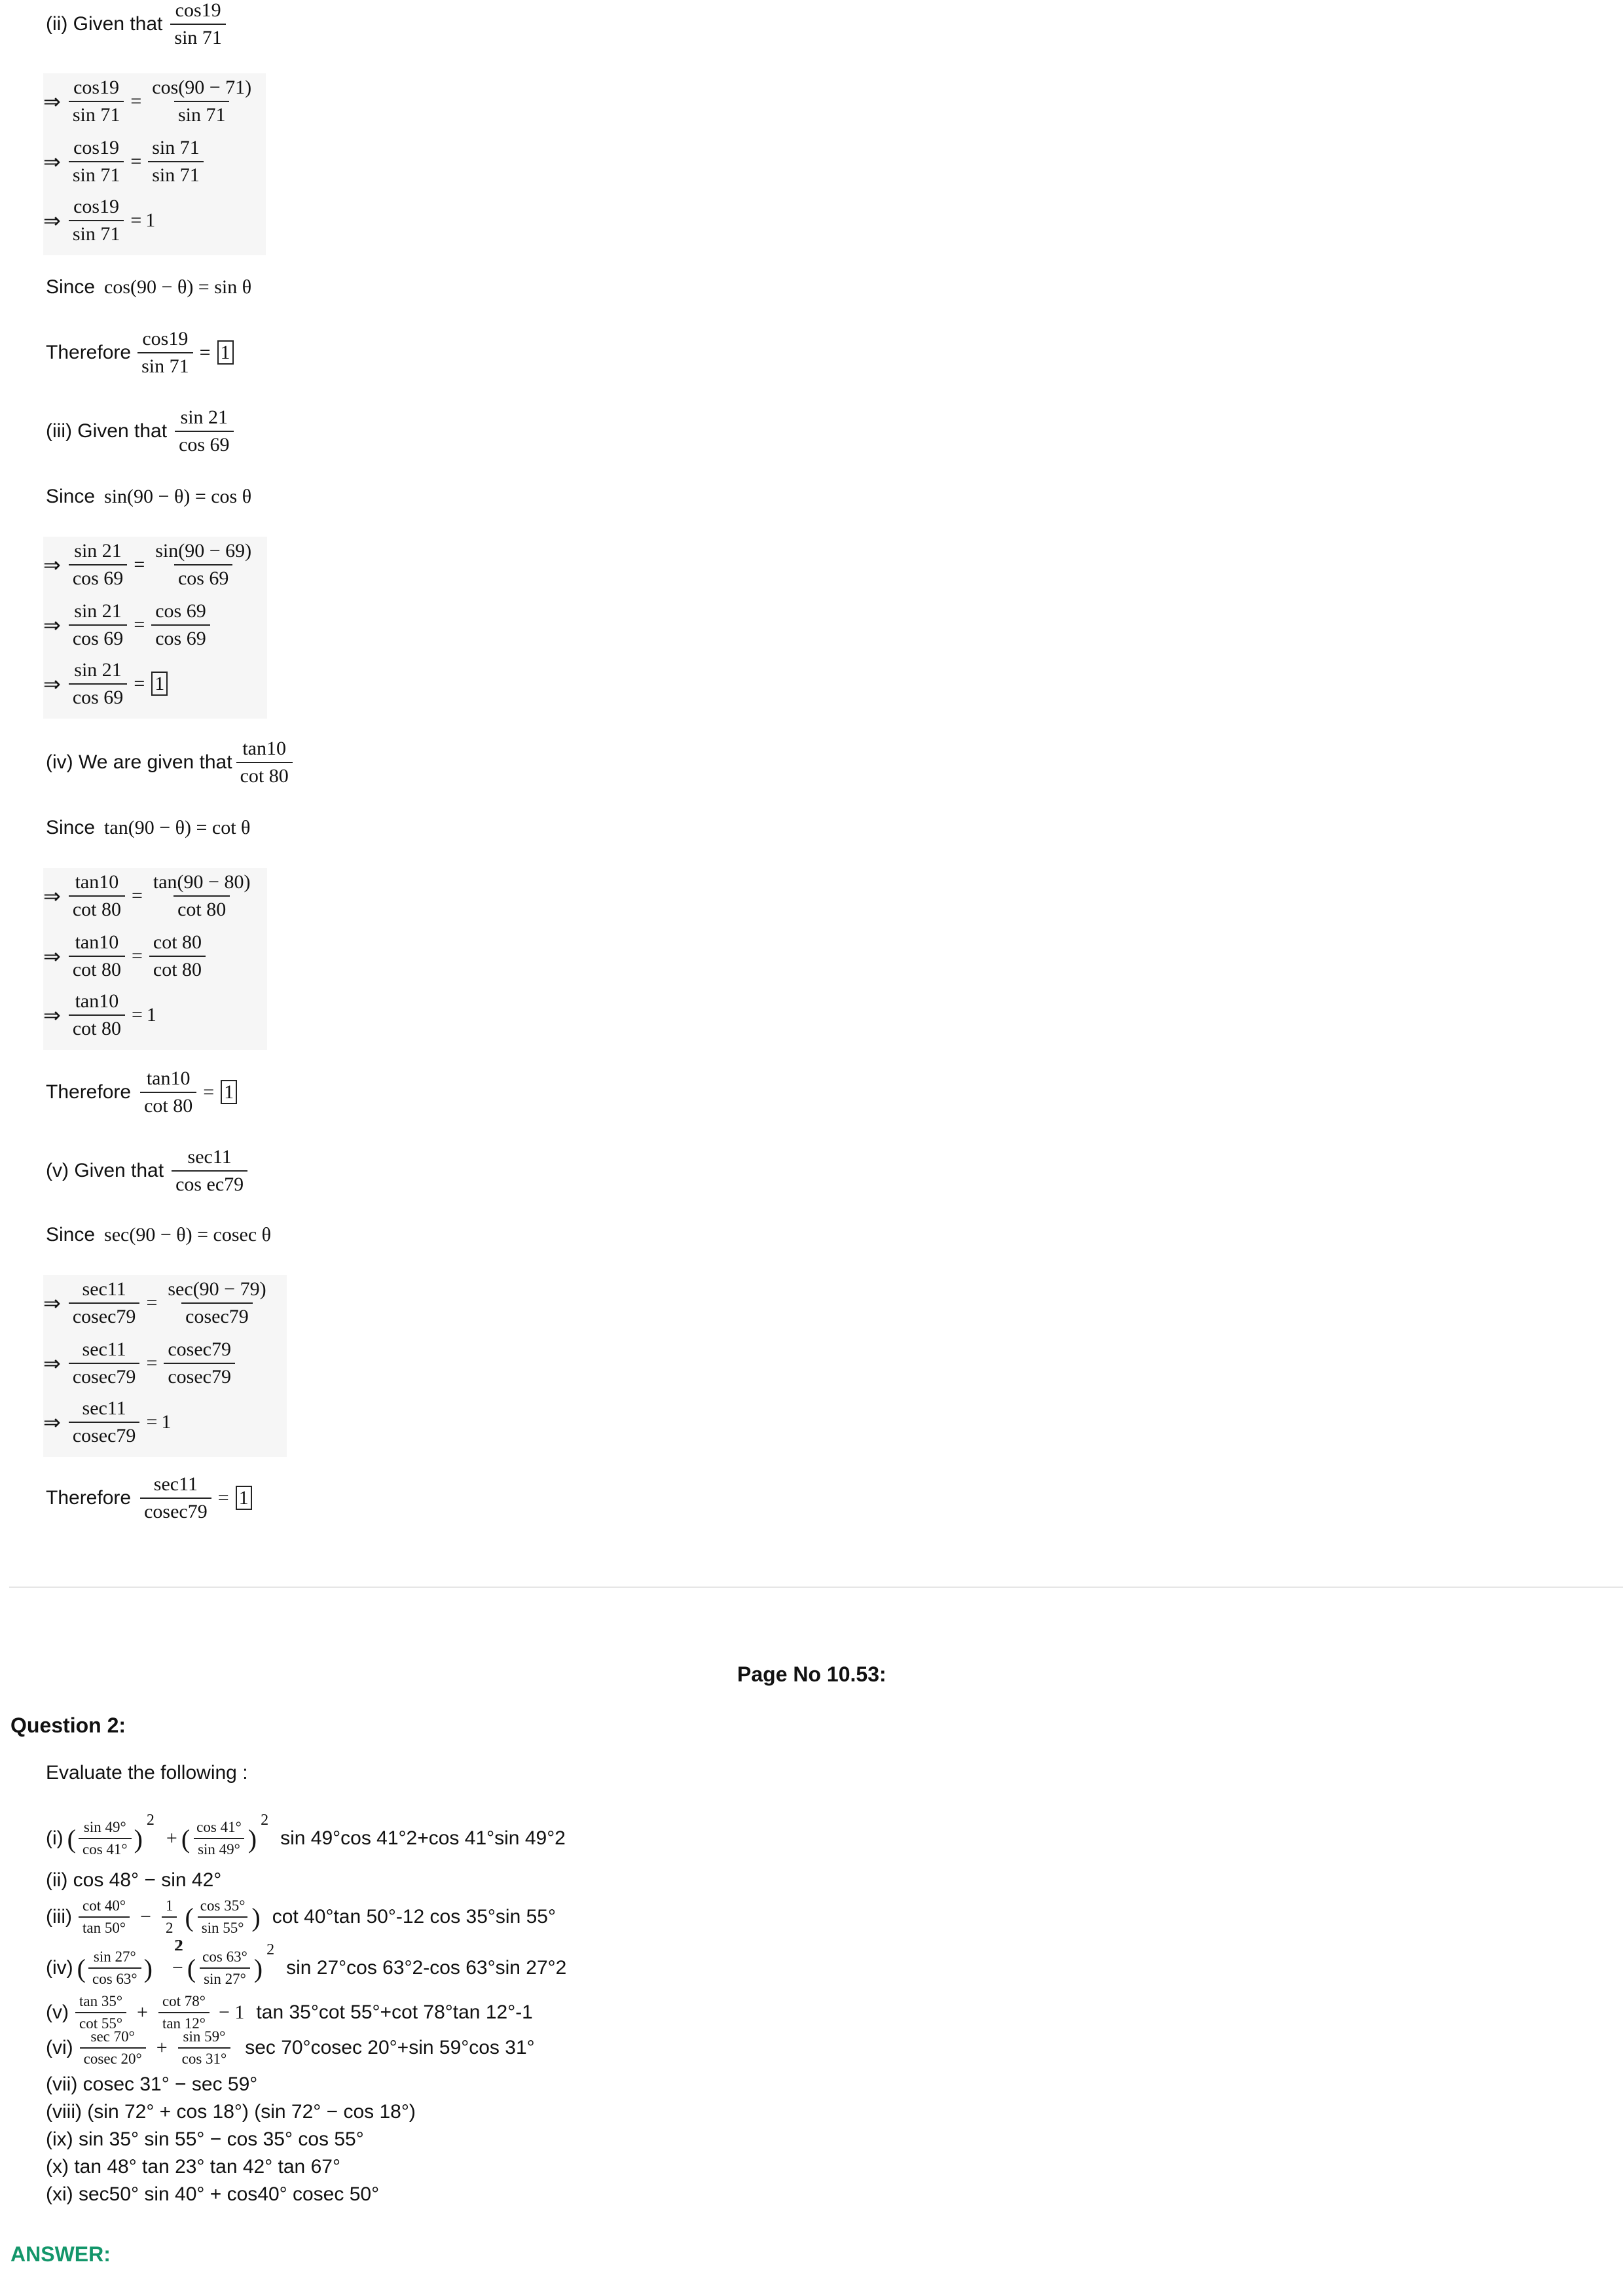  Describe the element at coordinates (170, 762) in the screenshot. I see `part-iv-given: (iv) We are given that tan10 cot 80` at that location.